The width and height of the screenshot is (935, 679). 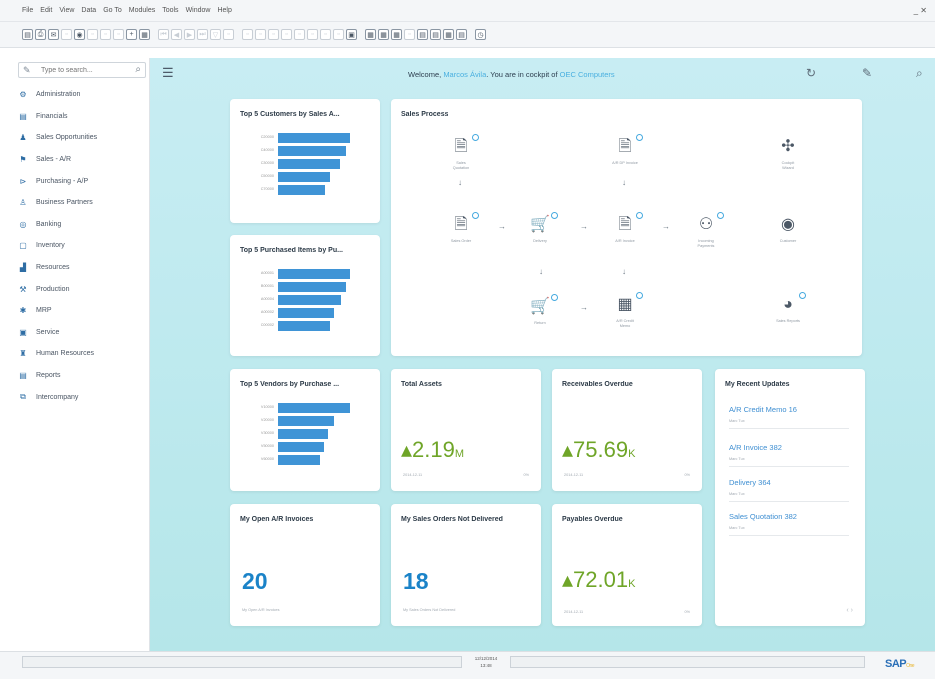 I want to click on sidebar-item-business-partners: ♙ Business Partners, so click(x=75, y=203).